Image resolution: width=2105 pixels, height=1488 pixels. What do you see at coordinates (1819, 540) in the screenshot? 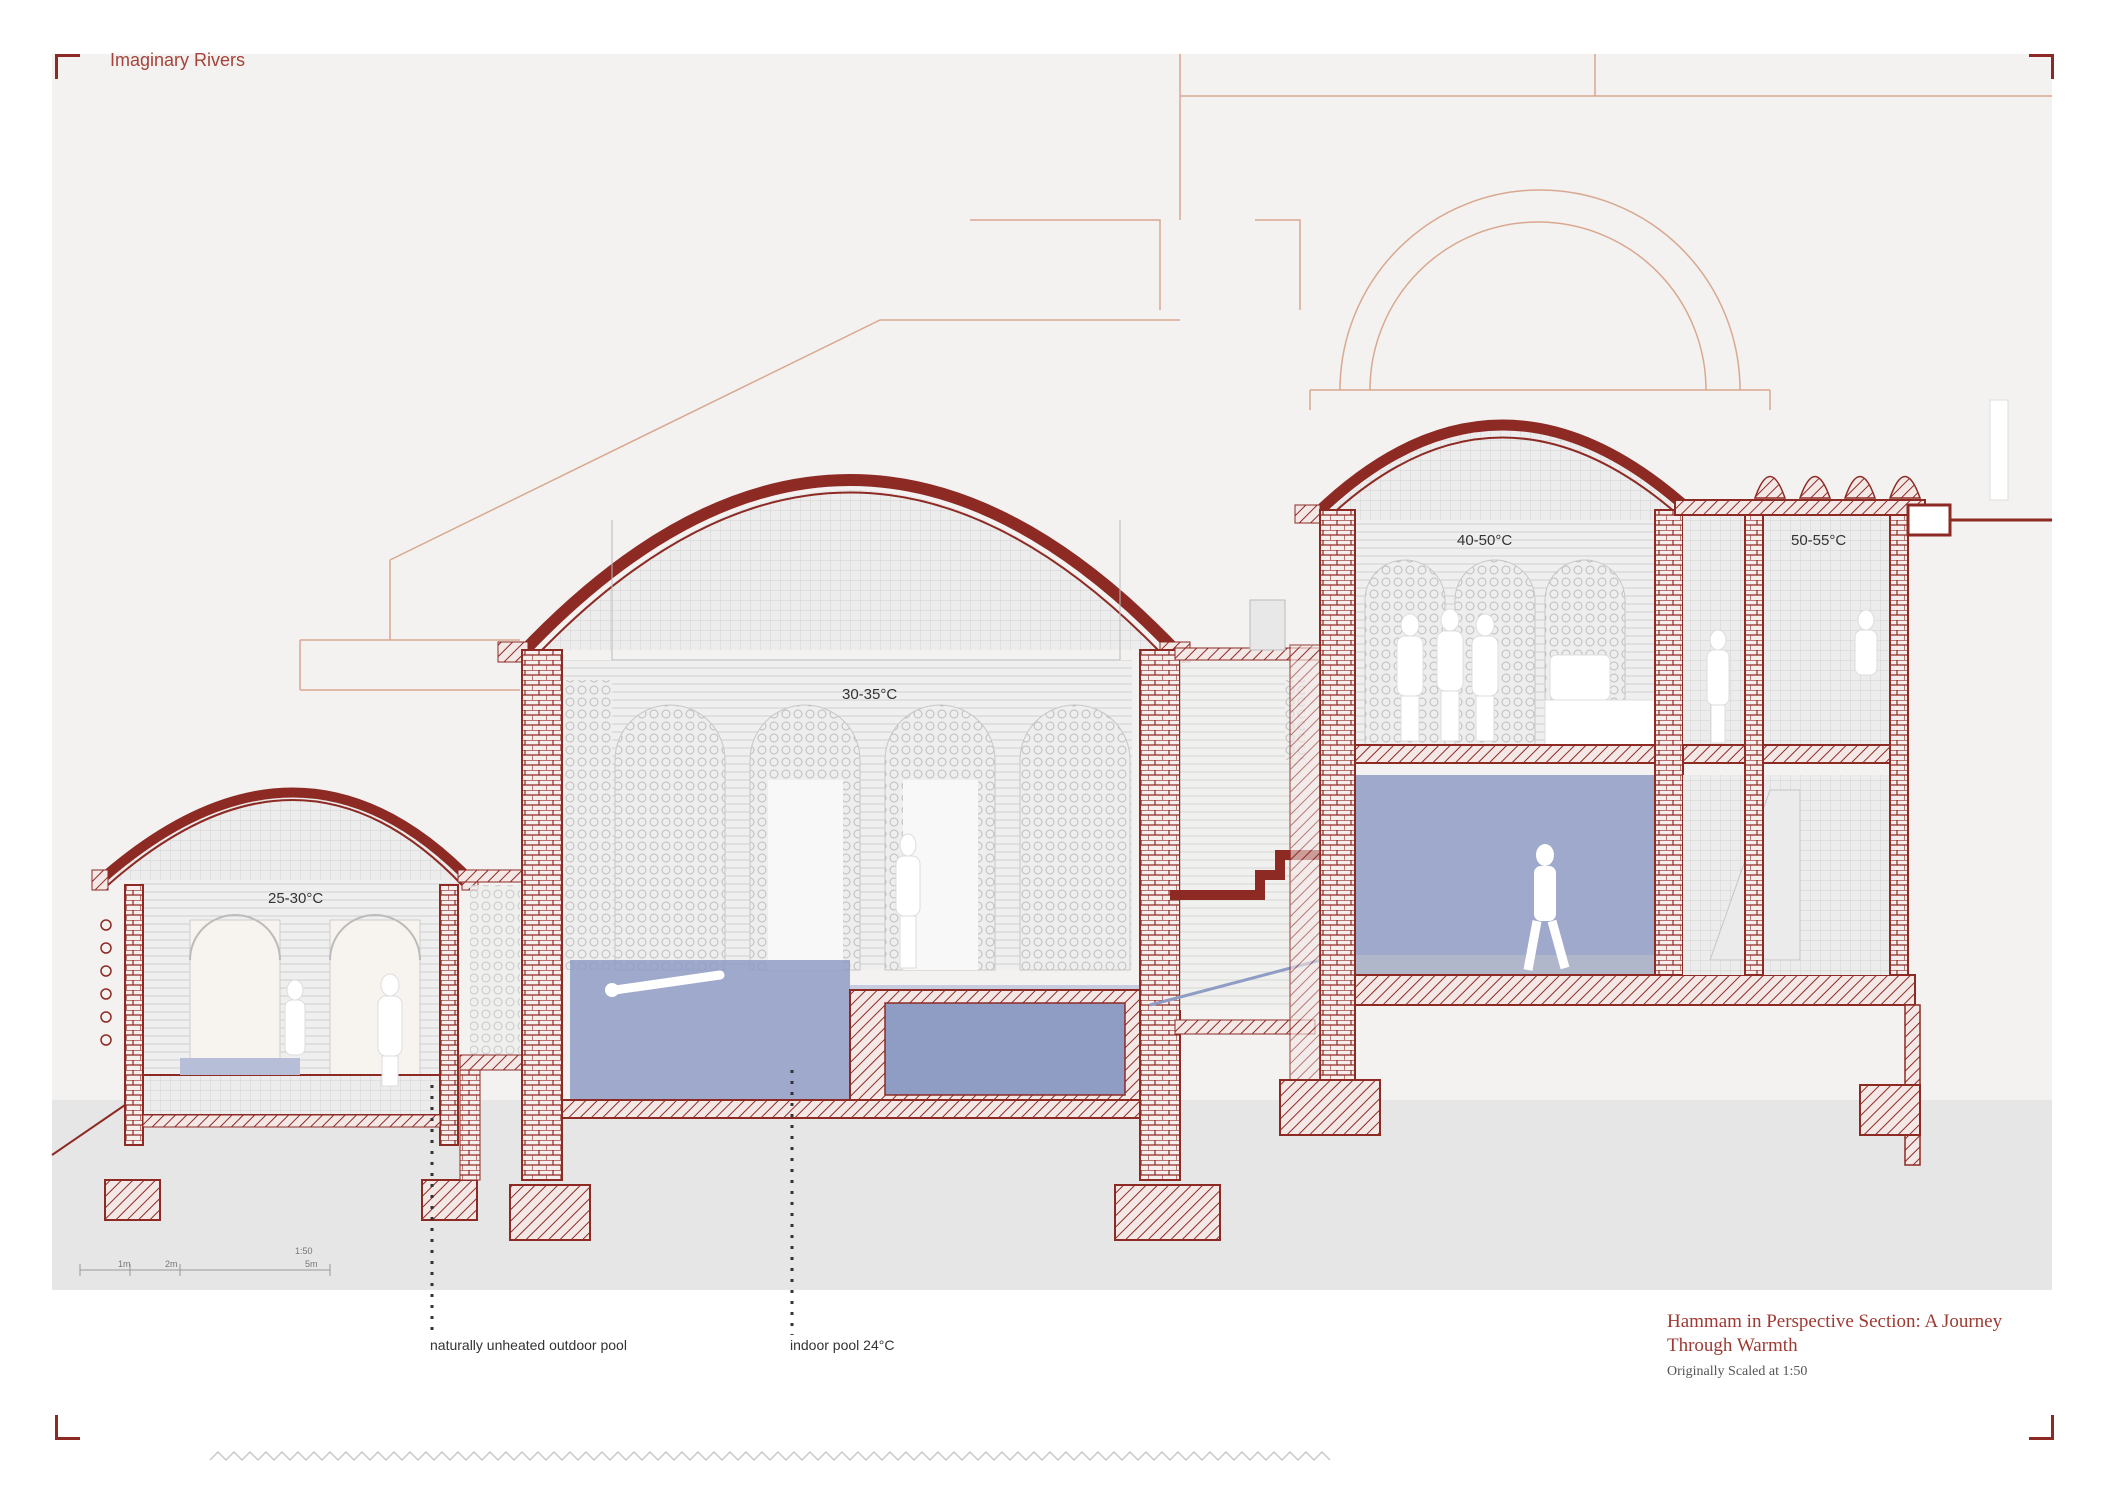
I see `temperature-label: 50-55°C` at bounding box center [1819, 540].